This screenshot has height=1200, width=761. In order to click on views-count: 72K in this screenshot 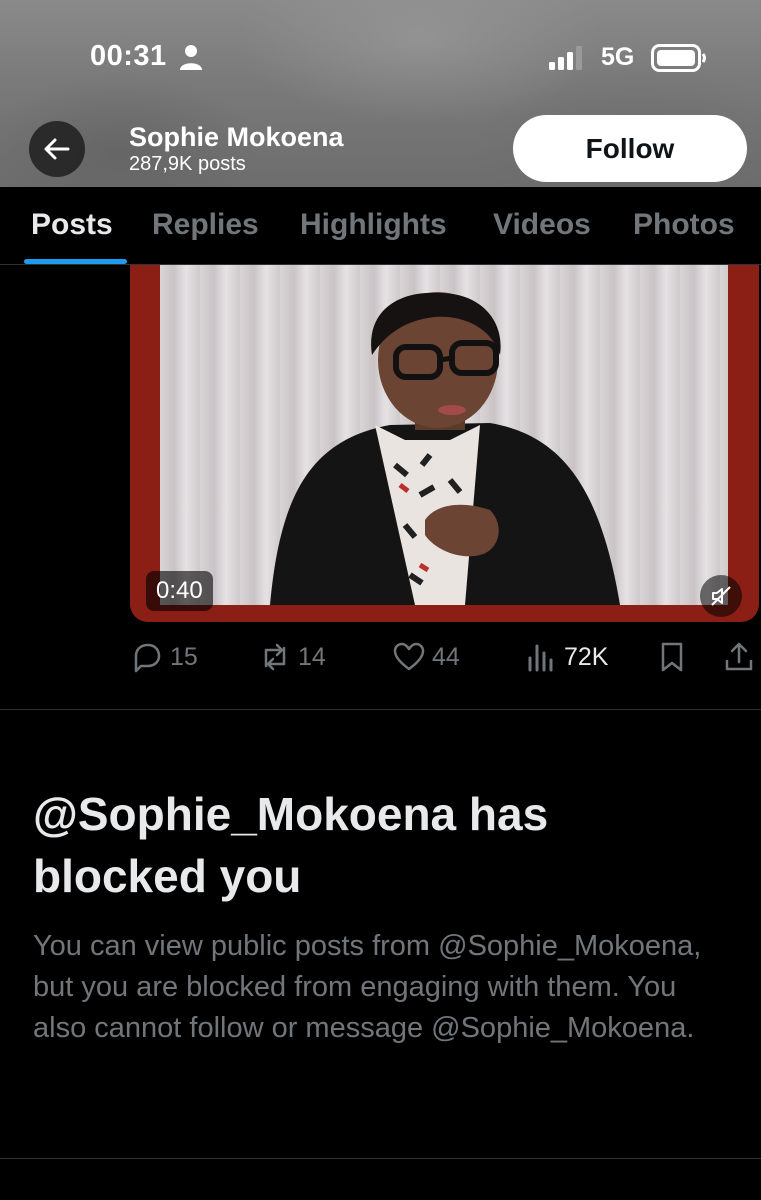, I will do `click(586, 656)`.